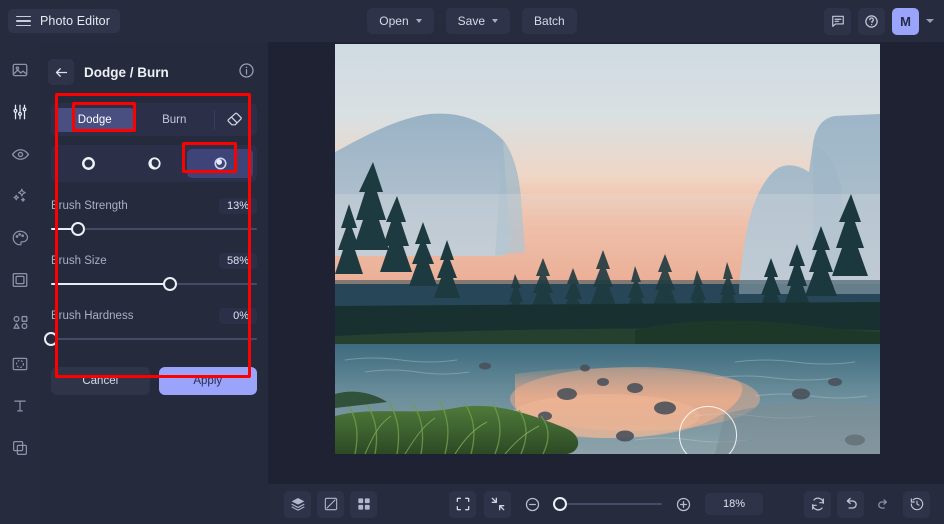 Image resolution: width=944 pixels, height=524 pixels. Describe the element at coordinates (175, 120) in the screenshot. I see `mode-burn-tab: Burn` at that location.